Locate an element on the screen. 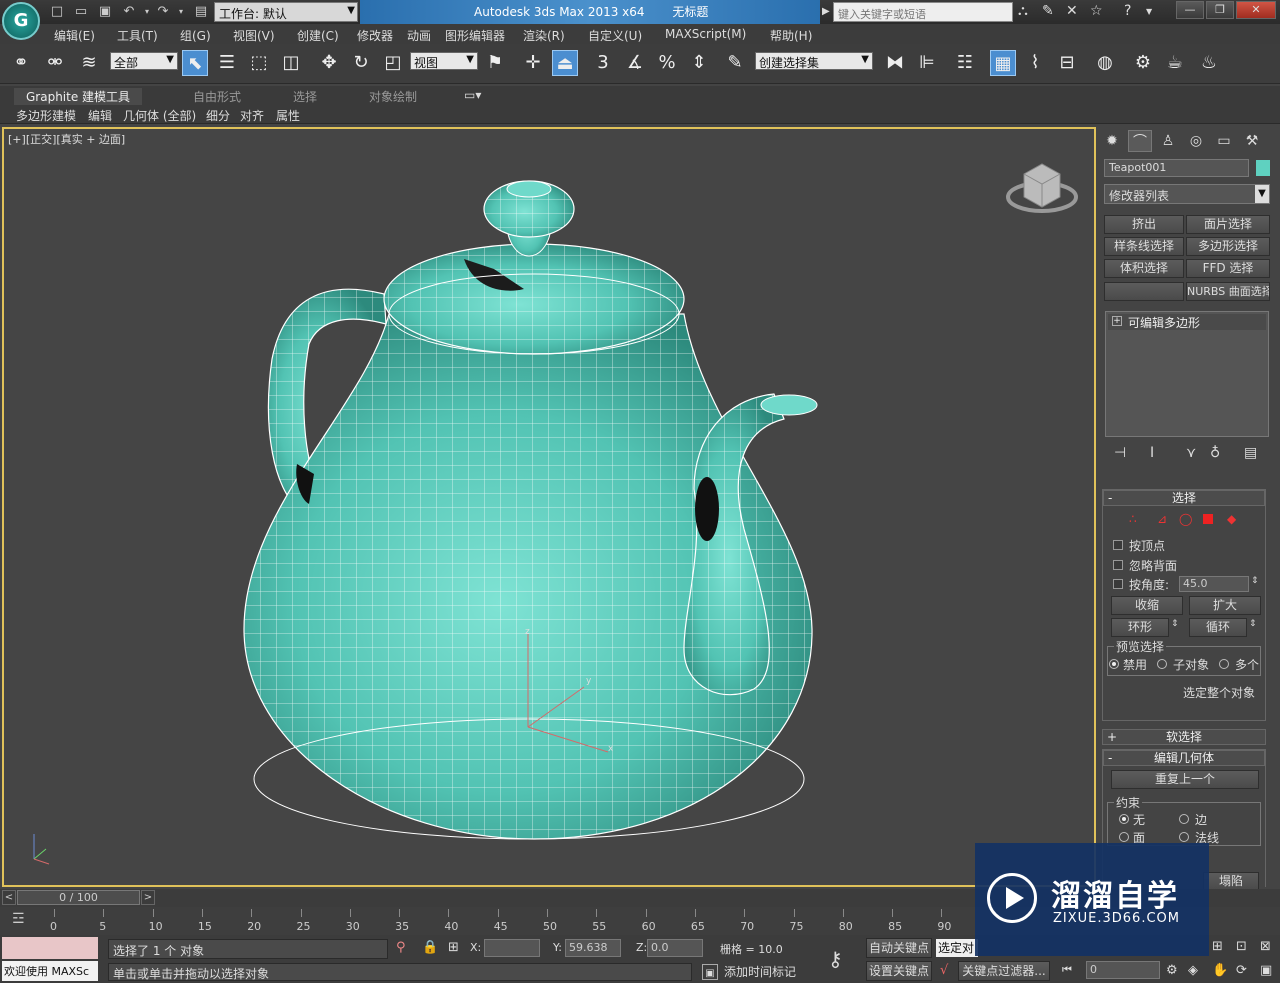 Image resolution: width=1280 pixels, height=983 pixels. set-key-icon: ⚷ is located at coordinates (835, 959).